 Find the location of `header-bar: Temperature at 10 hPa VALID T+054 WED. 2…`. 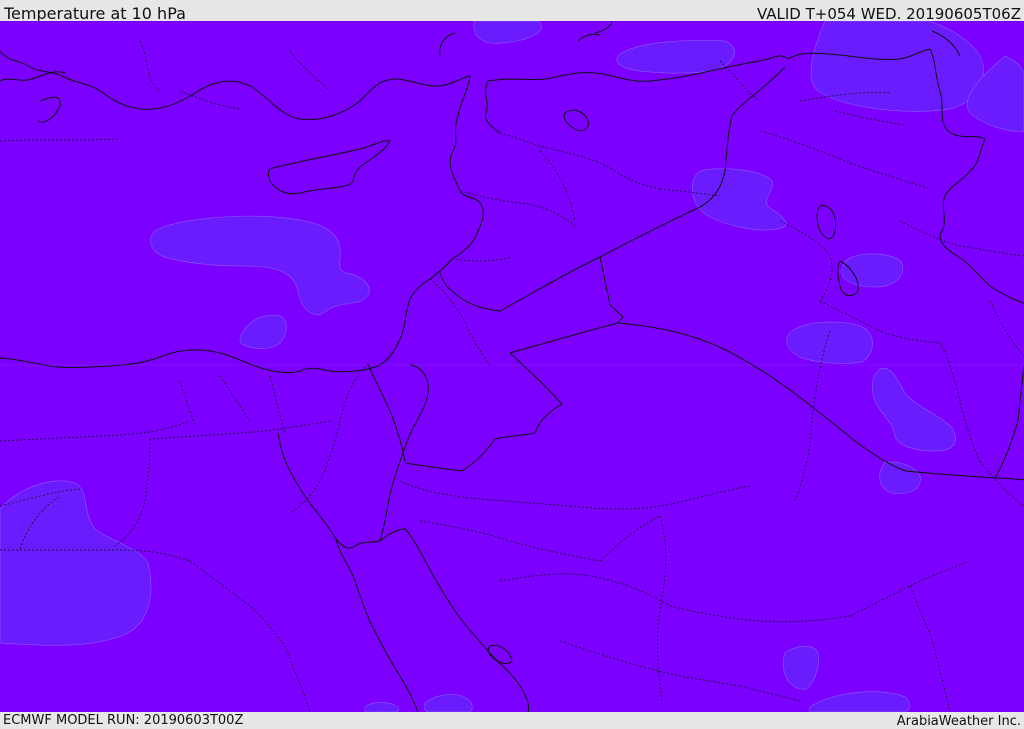

header-bar: Temperature at 10 hPa VALID T+054 WED. 2… is located at coordinates (512, 11).